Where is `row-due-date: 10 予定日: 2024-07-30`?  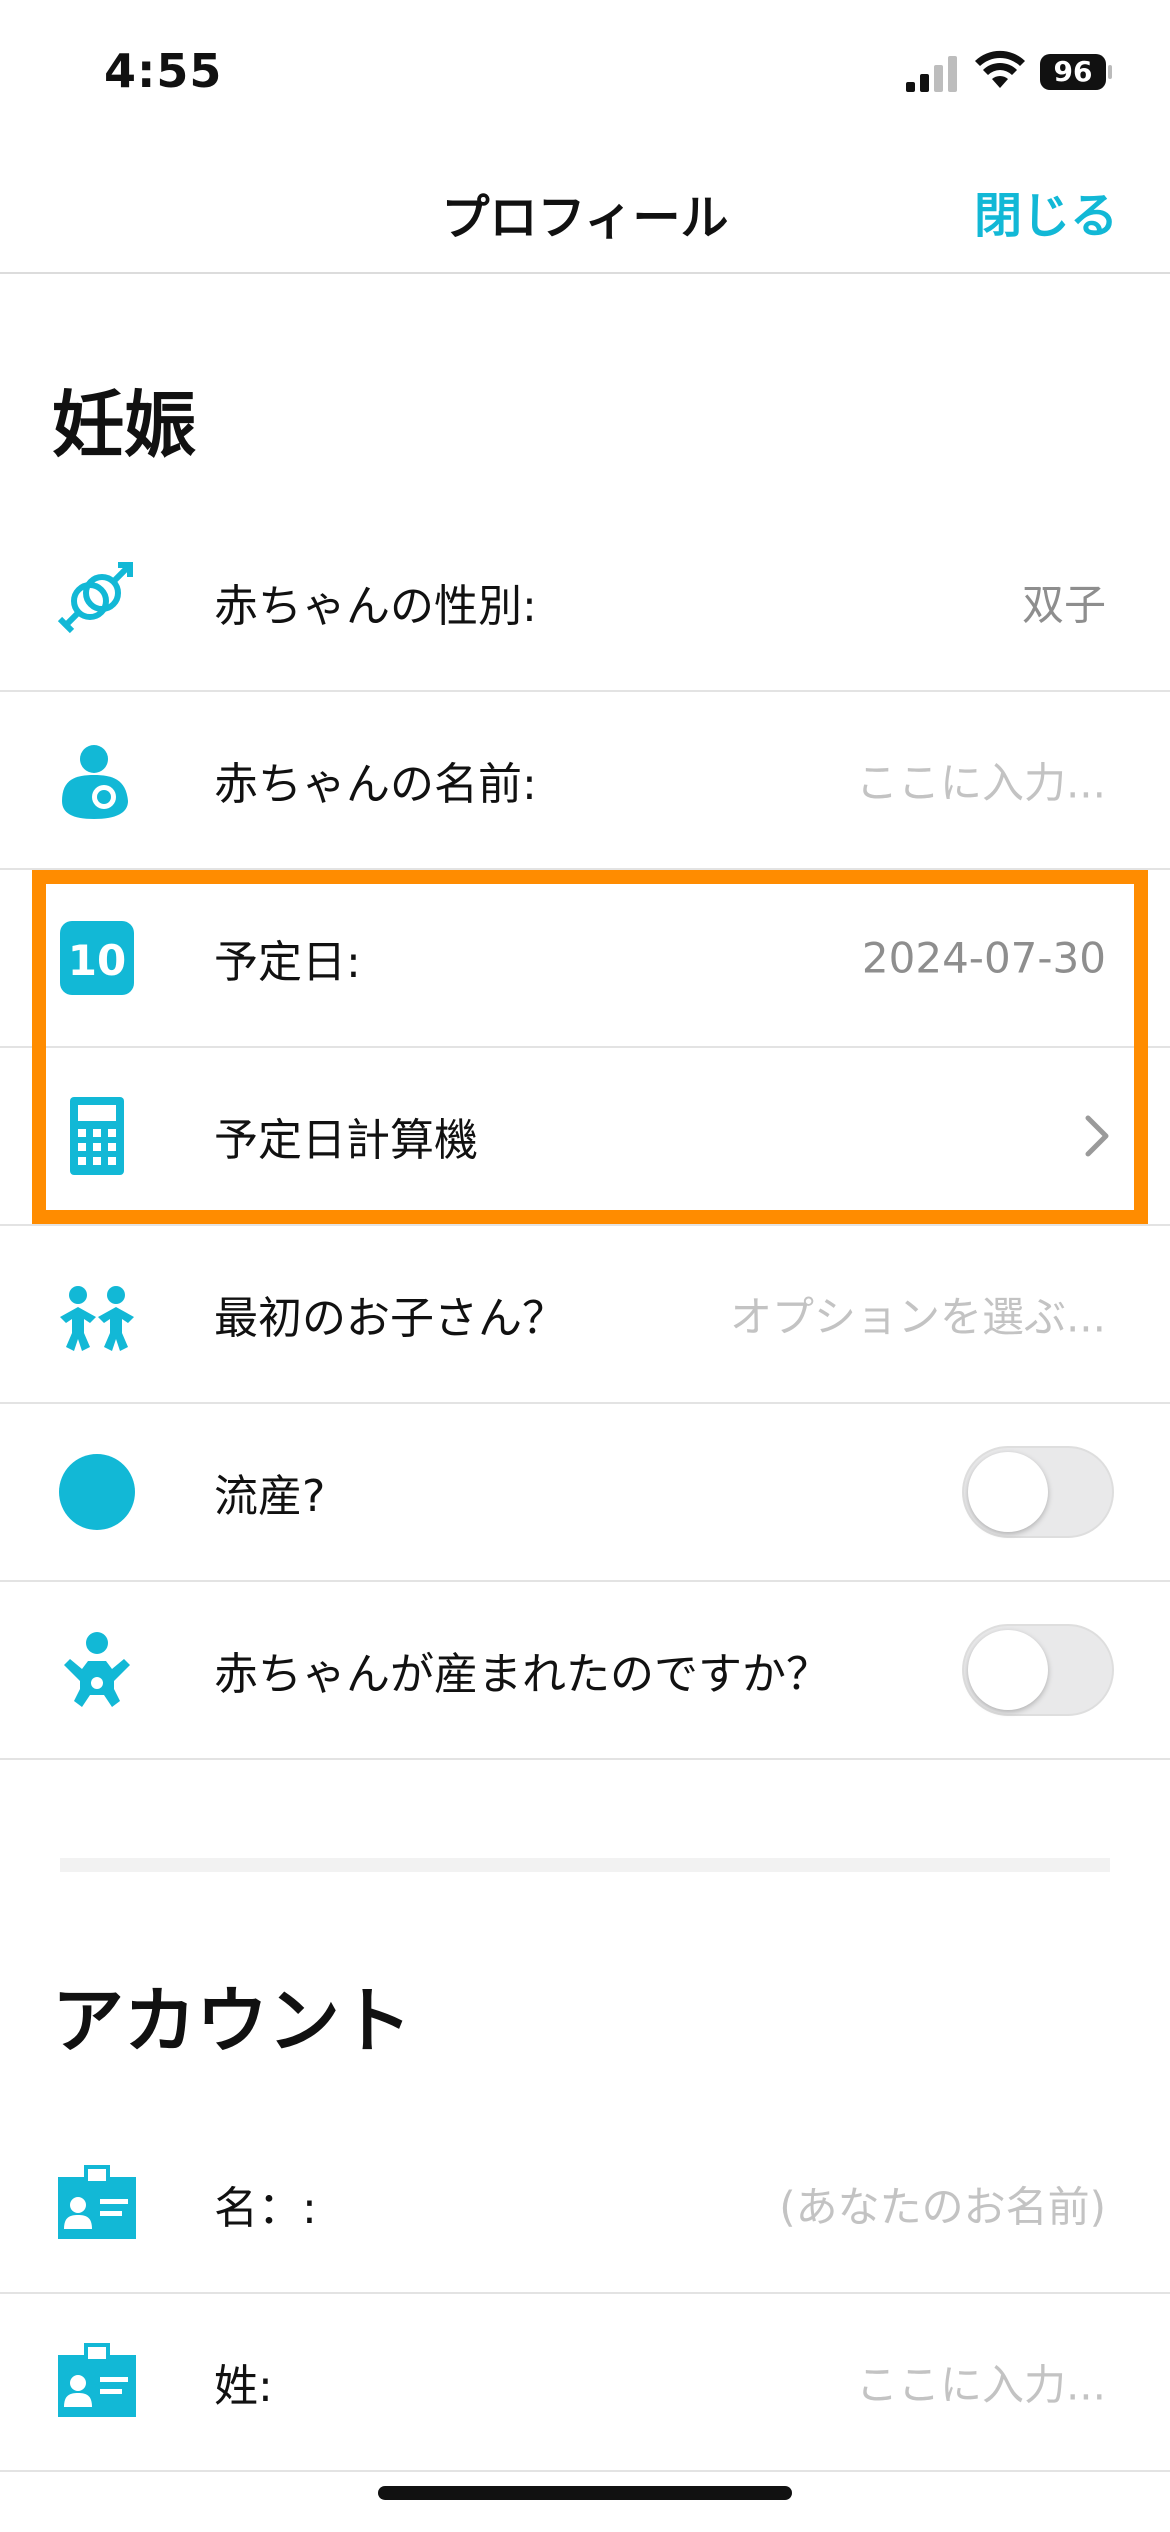 row-due-date: 10 予定日: 2024-07-30 is located at coordinates (585, 959).